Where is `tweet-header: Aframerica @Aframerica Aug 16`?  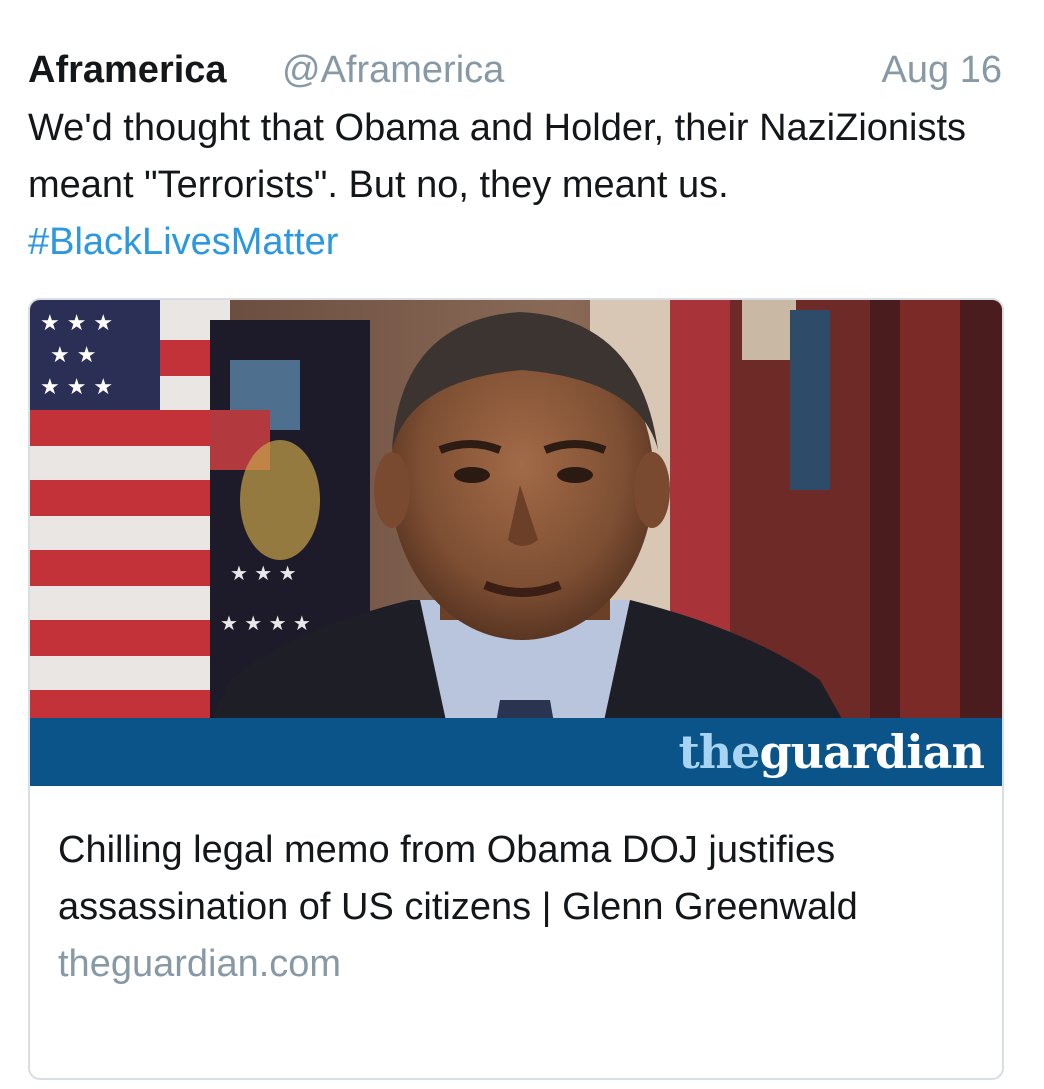
tweet-header: Aframerica @Aframerica Aug 16 is located at coordinates (516, 70).